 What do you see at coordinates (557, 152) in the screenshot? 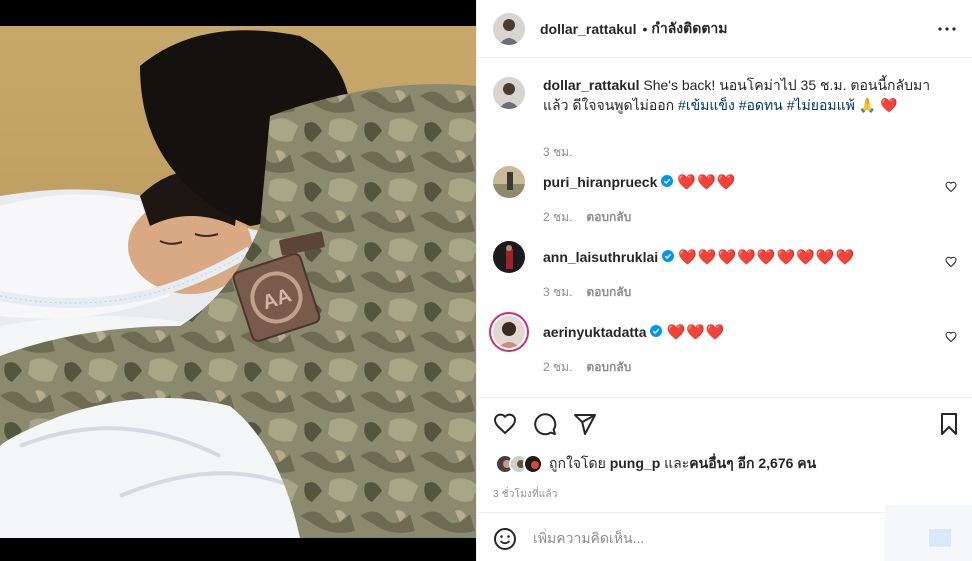
I see `caption-time: 3 ชม.` at bounding box center [557, 152].